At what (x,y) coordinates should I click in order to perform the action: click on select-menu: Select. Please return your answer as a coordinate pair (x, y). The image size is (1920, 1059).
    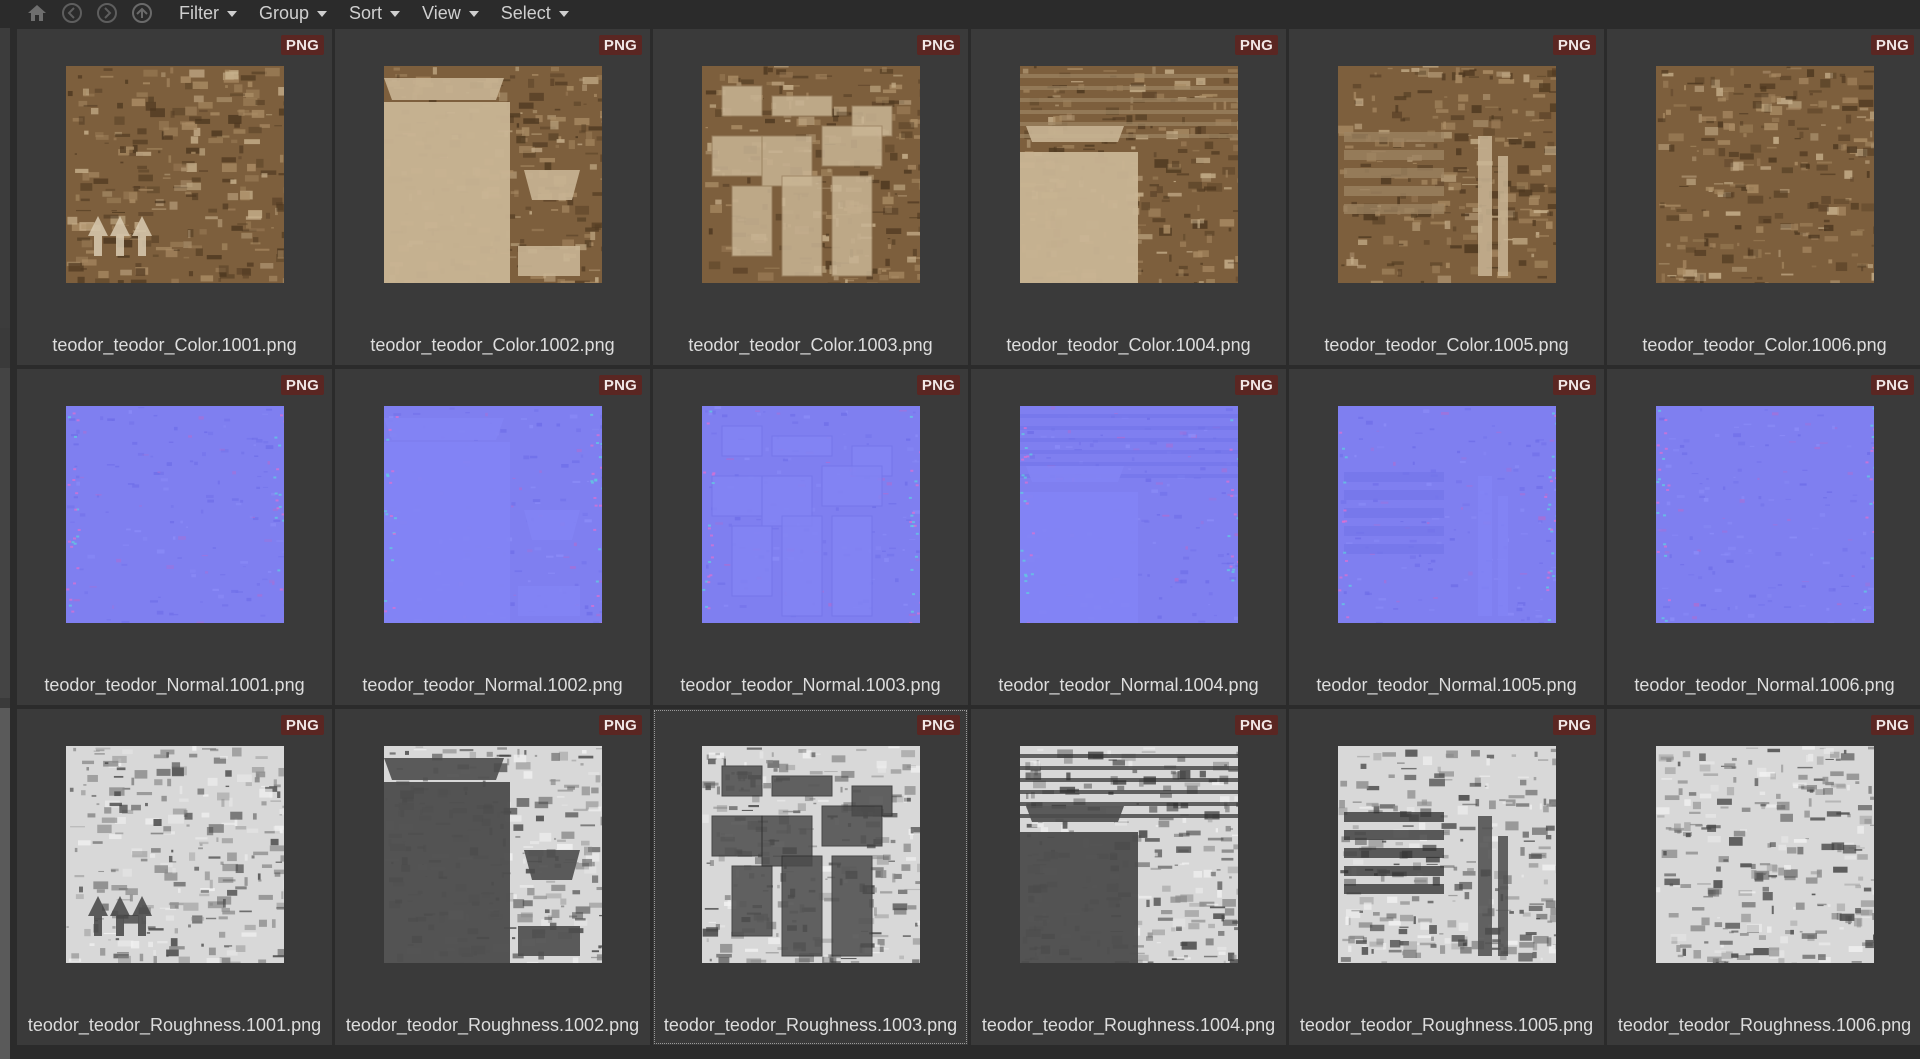
    Looking at the image, I should click on (535, 13).